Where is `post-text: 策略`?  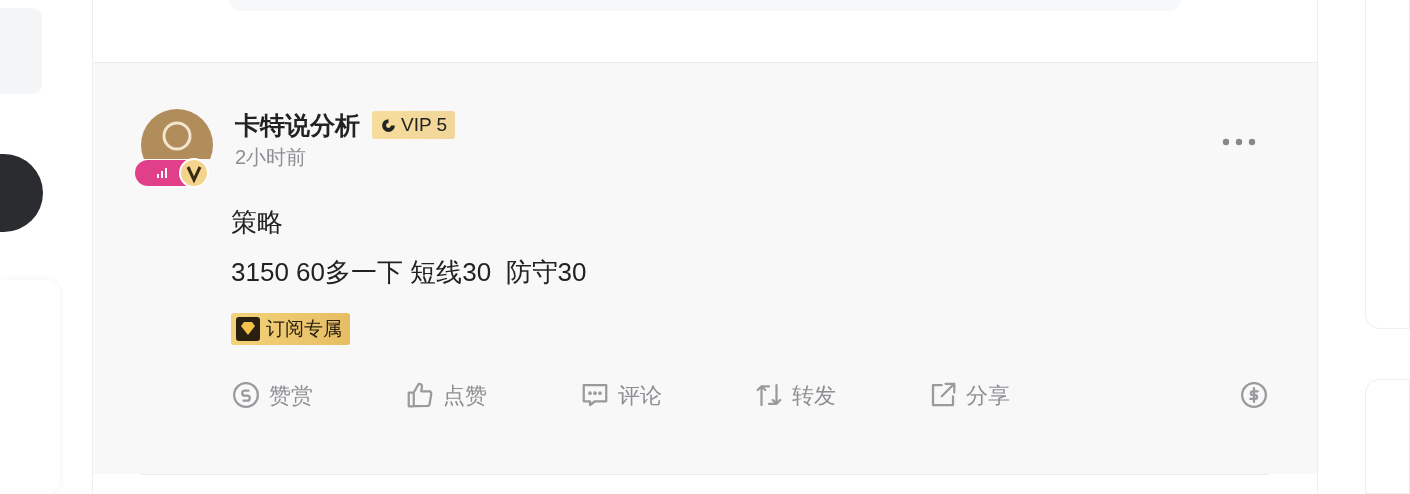 post-text: 策略 is located at coordinates (257, 222).